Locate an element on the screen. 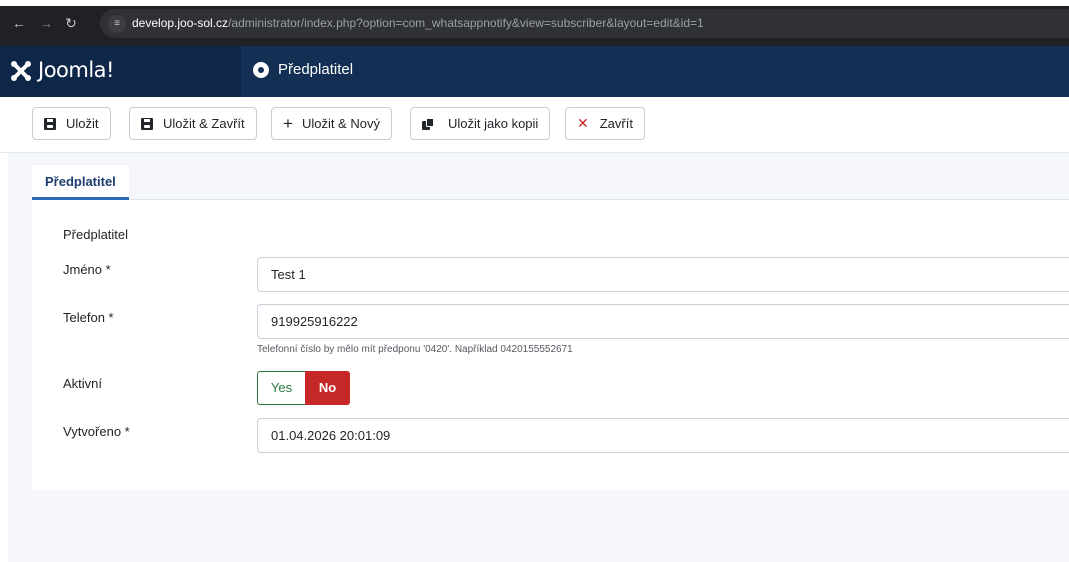 The height and width of the screenshot is (562, 1069). arrow-right-icon: → is located at coordinates (46, 23).